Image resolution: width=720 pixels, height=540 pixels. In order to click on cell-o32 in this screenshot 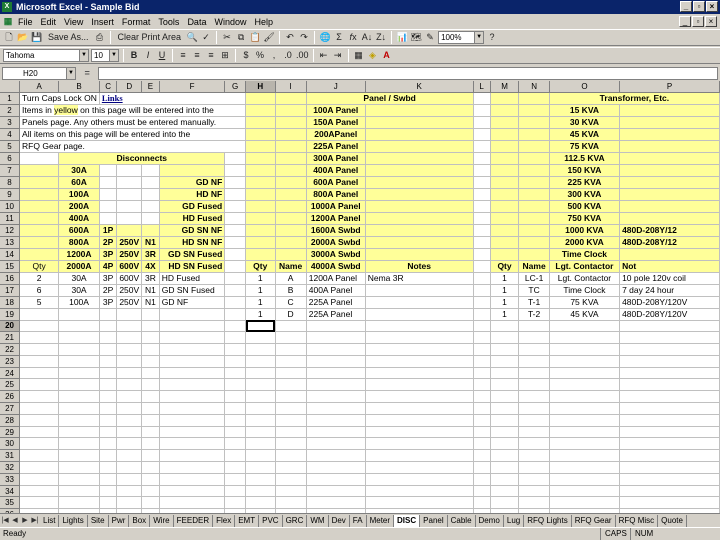, I will do `click(585, 467)`.